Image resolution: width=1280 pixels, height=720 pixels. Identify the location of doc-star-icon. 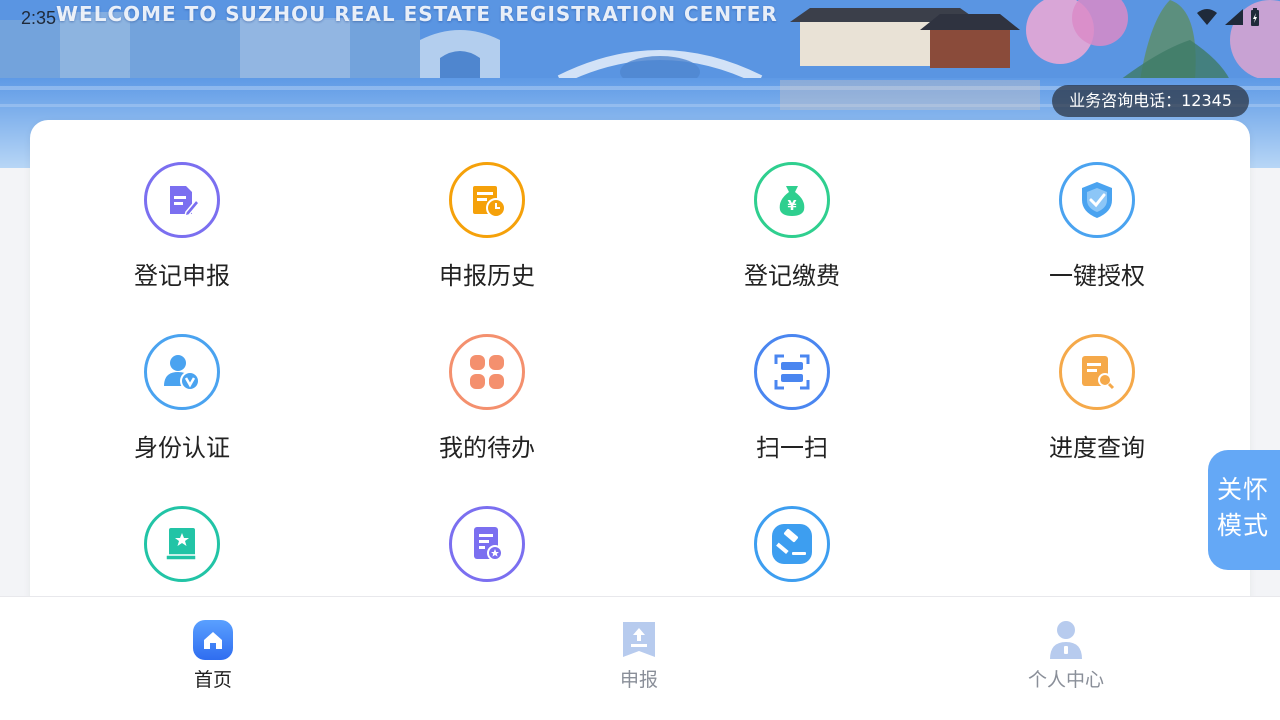
(487, 544).